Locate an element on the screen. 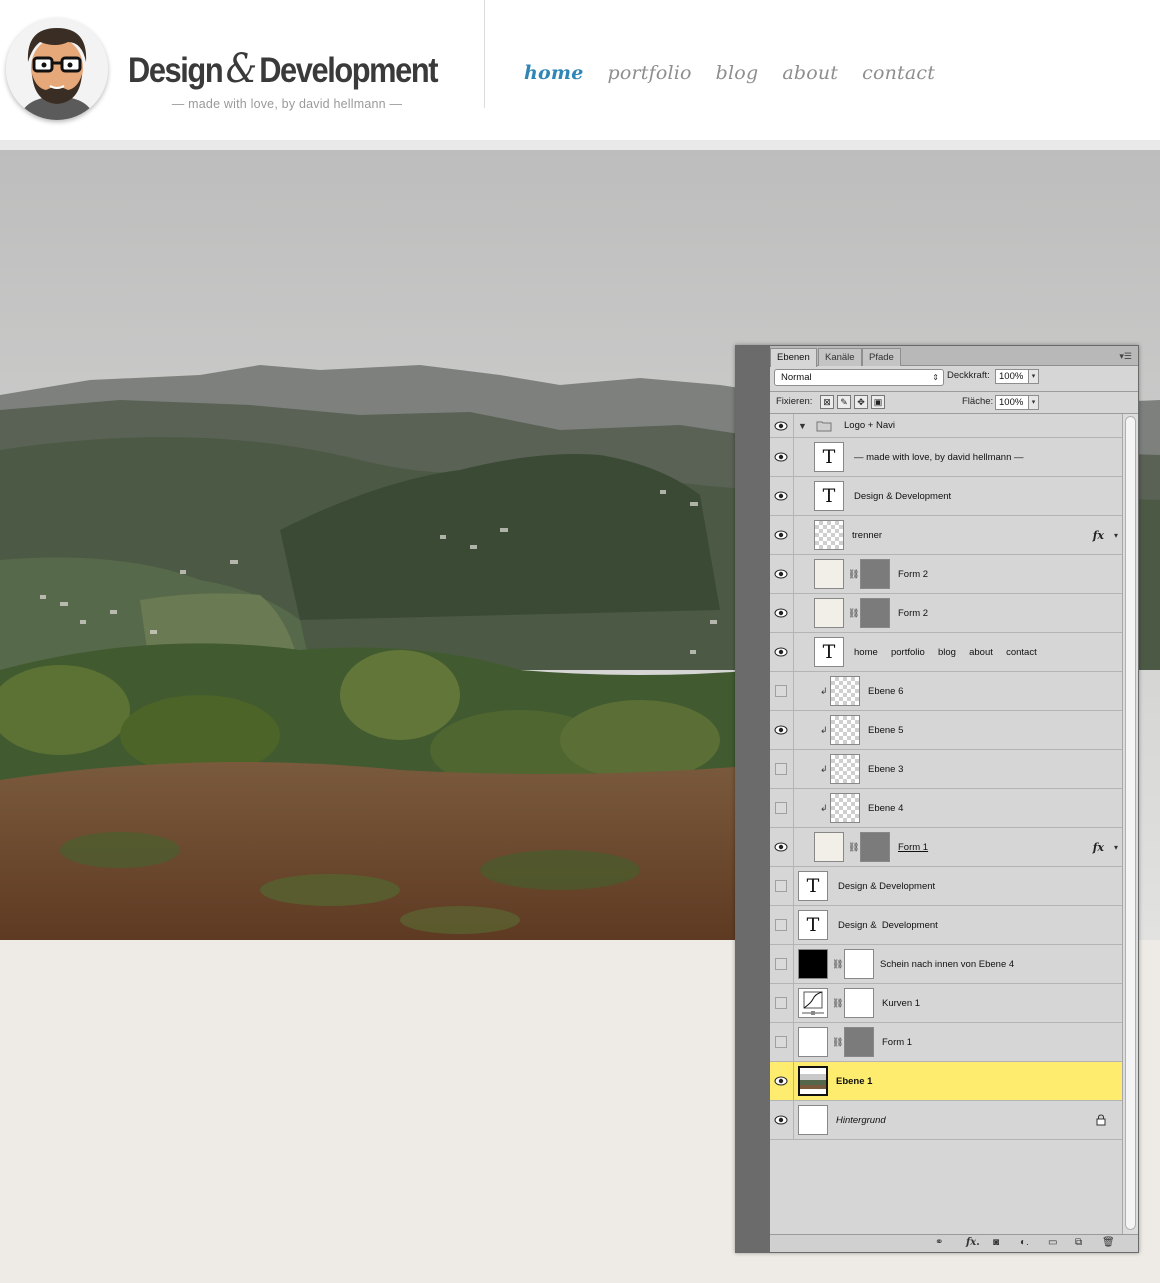 Image resolution: width=1160 pixels, height=1283 pixels. scrollbar-thumb is located at coordinates (1130, 823).